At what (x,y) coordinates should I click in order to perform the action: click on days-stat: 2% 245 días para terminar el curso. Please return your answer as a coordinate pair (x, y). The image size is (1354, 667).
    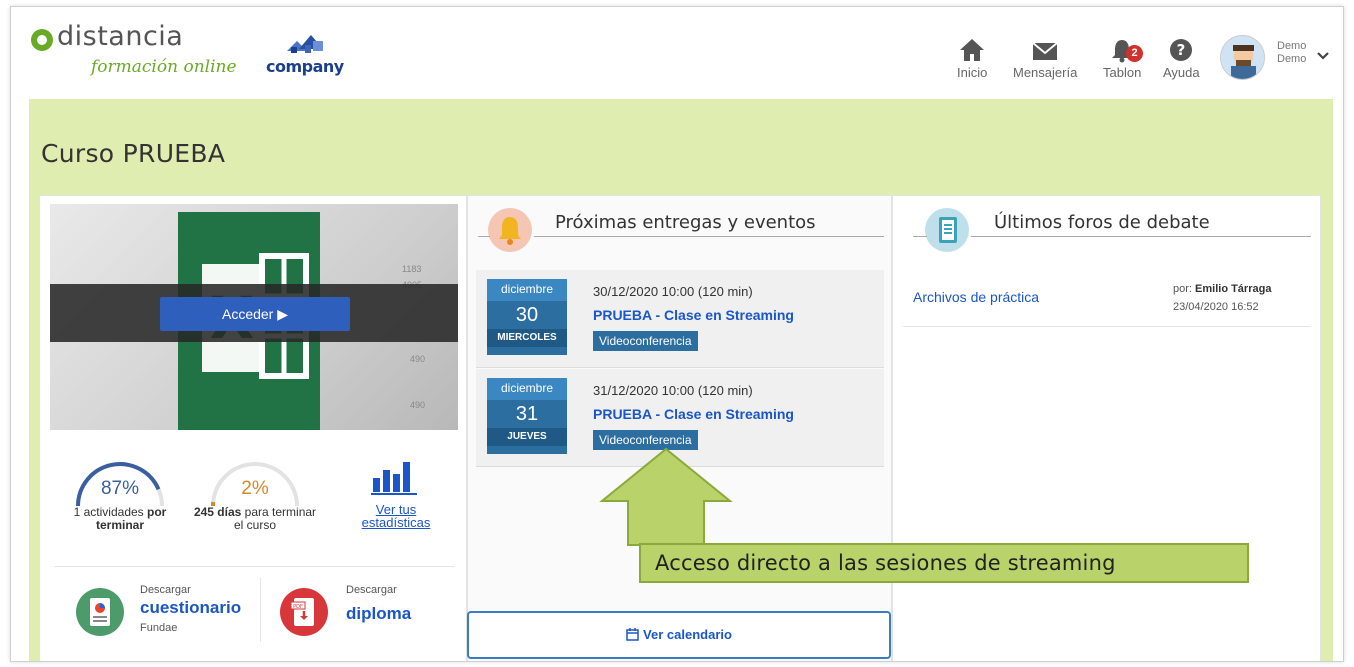
    Looking at the image, I should click on (255, 496).